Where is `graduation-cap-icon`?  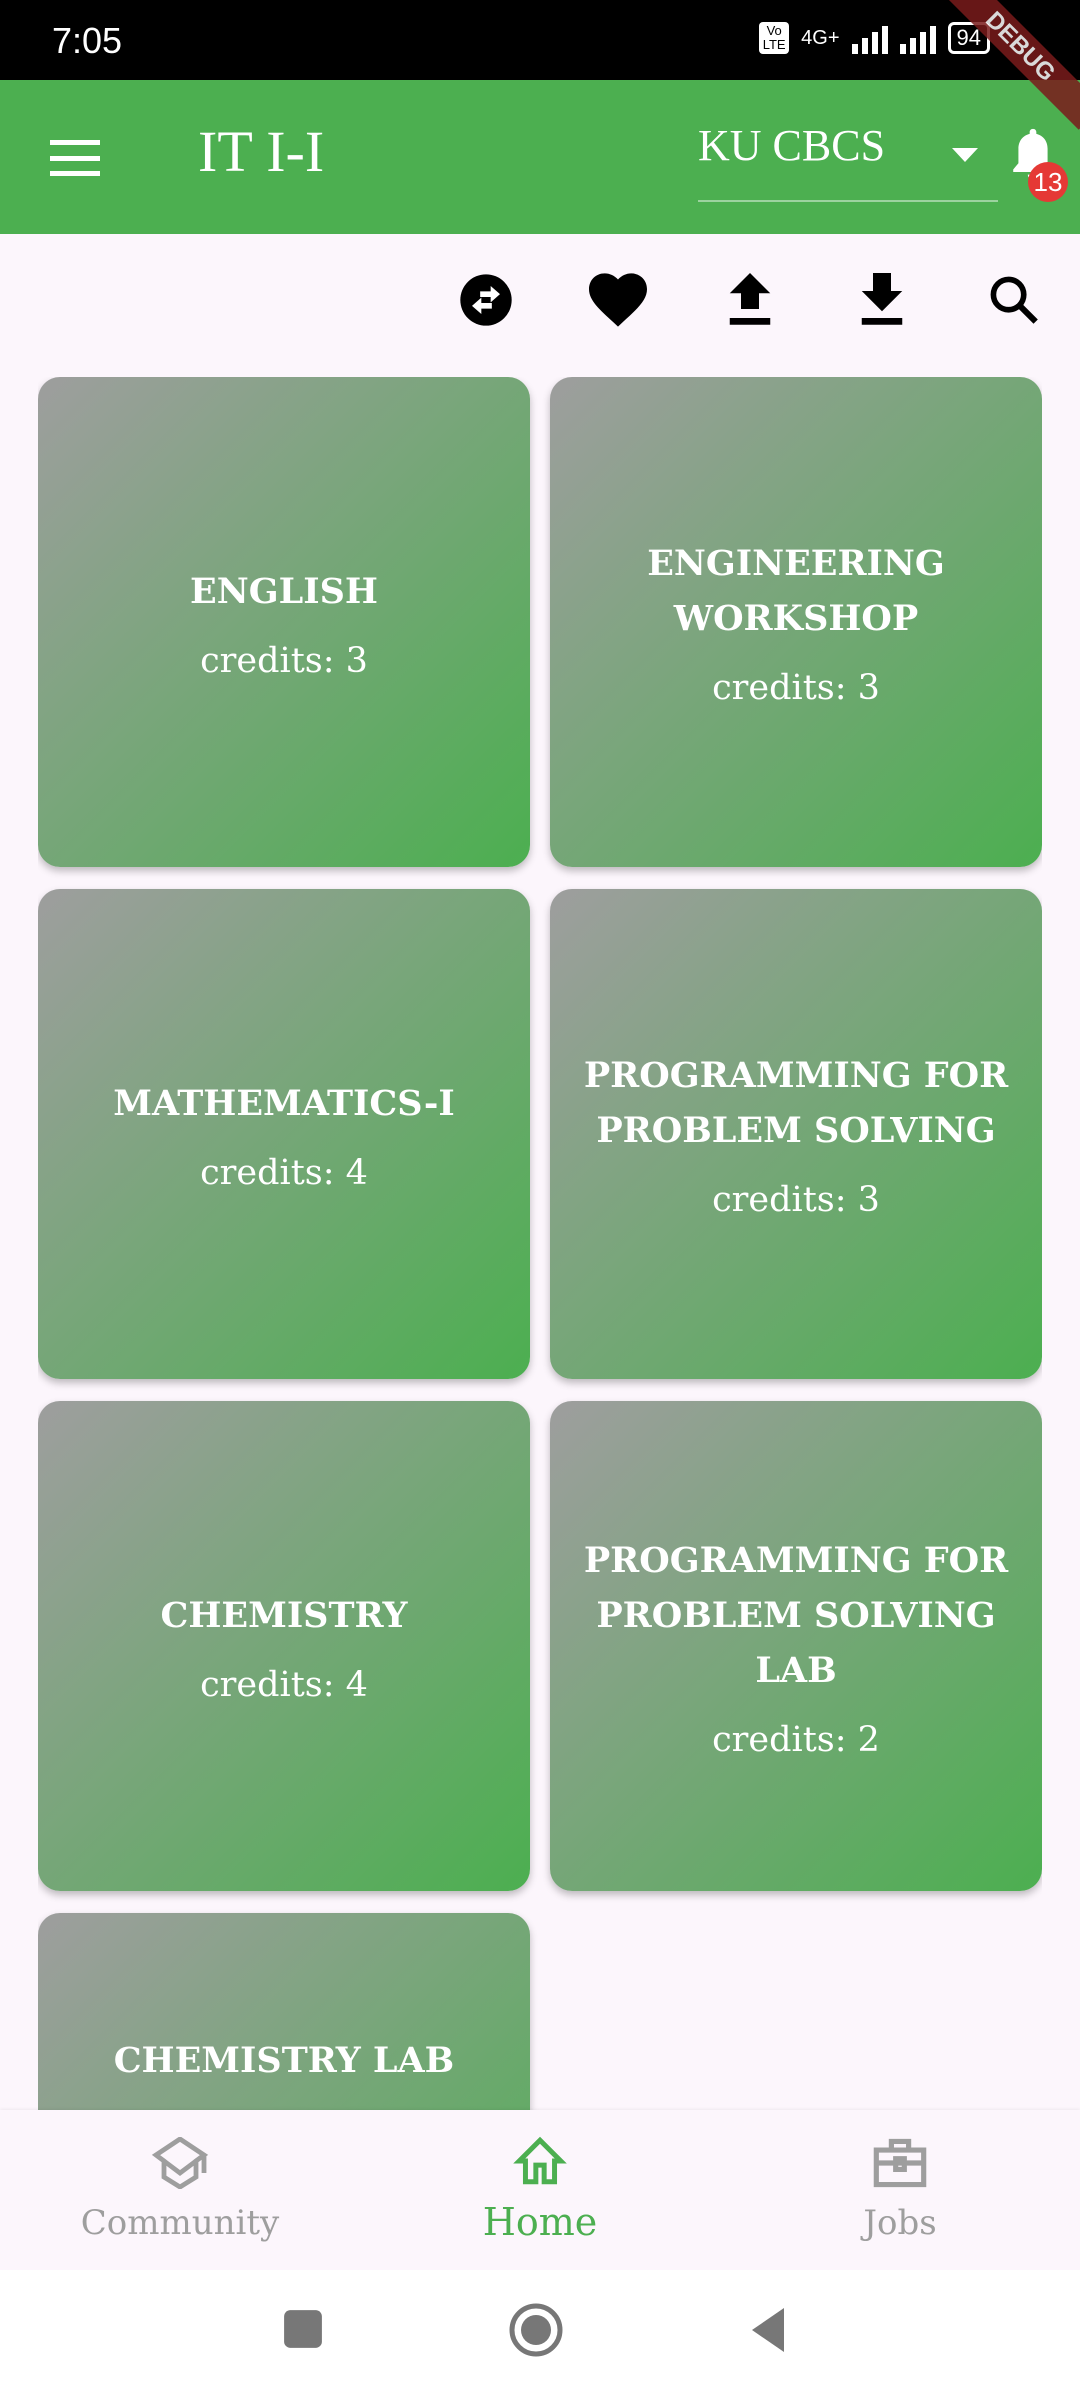 graduation-cap-icon is located at coordinates (180, 2163).